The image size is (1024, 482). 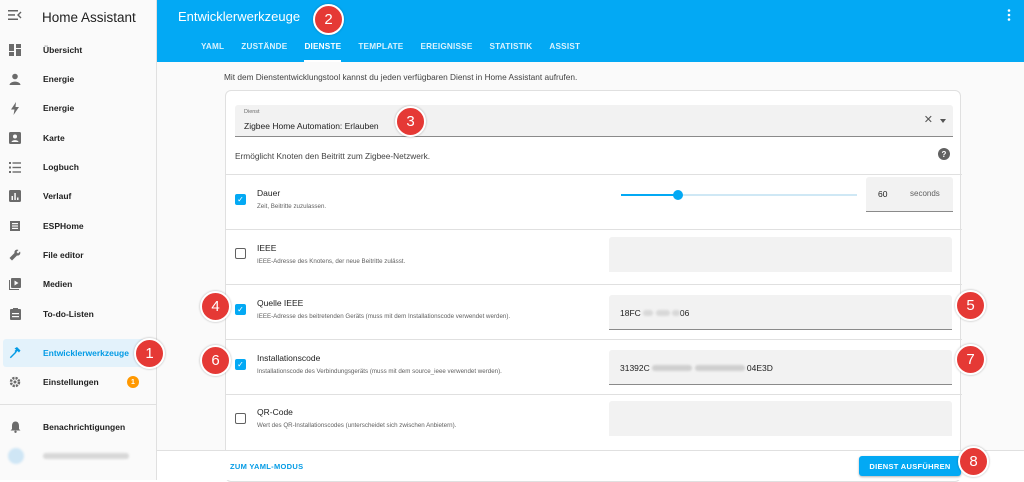 I want to click on tab-zustaende: ZUSTÄNDE, so click(x=264, y=52).